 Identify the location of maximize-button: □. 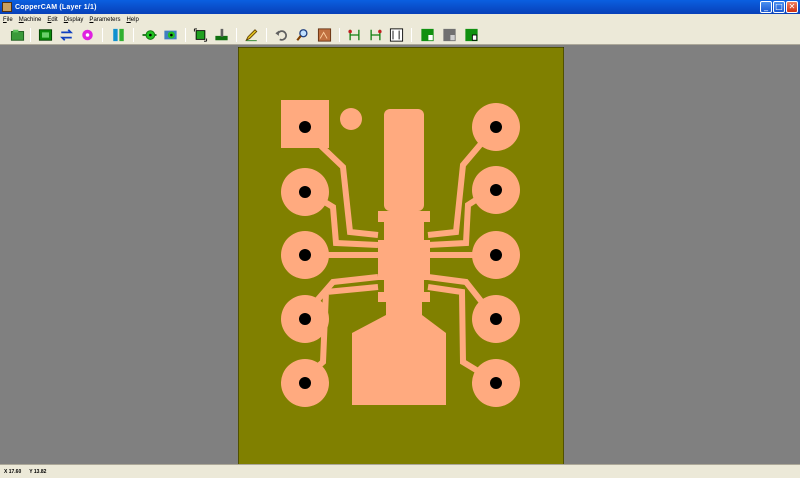
(779, 7).